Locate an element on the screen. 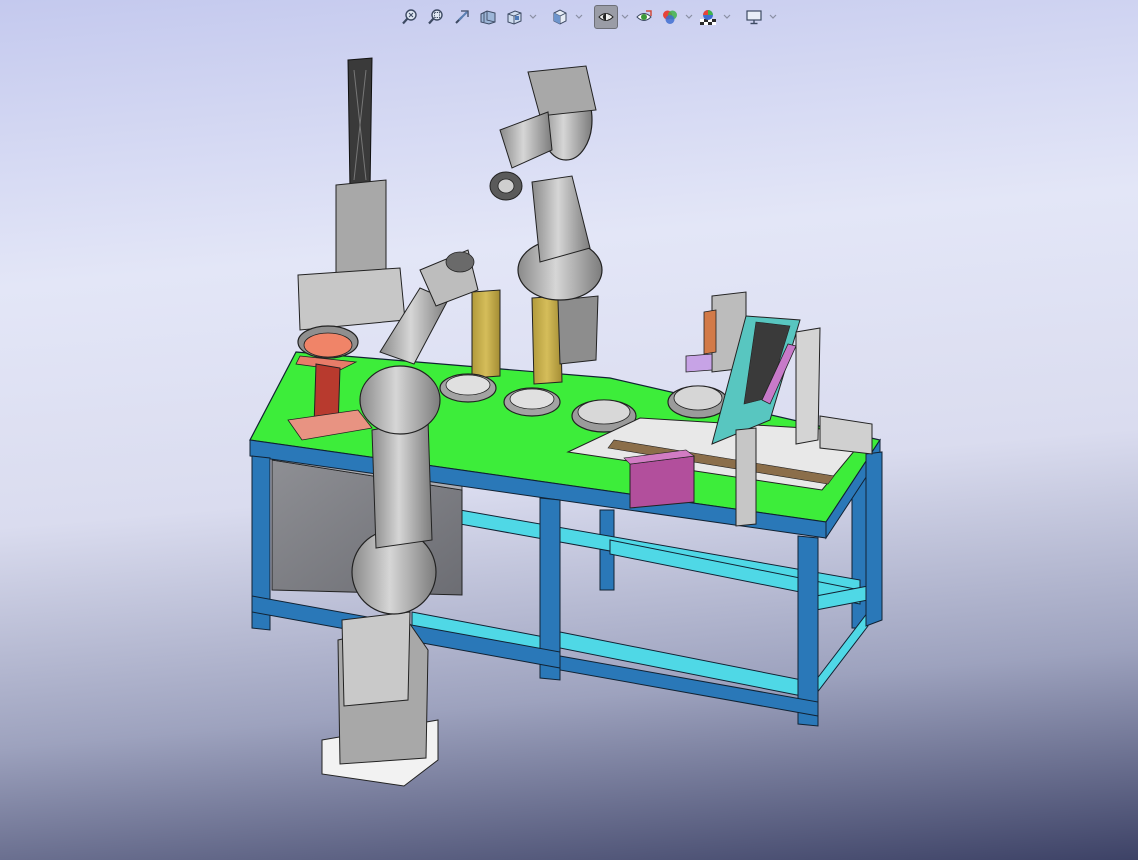 This screenshot has height=860, width=1138. vertical-lift-module is located at coordinates (351, 208).